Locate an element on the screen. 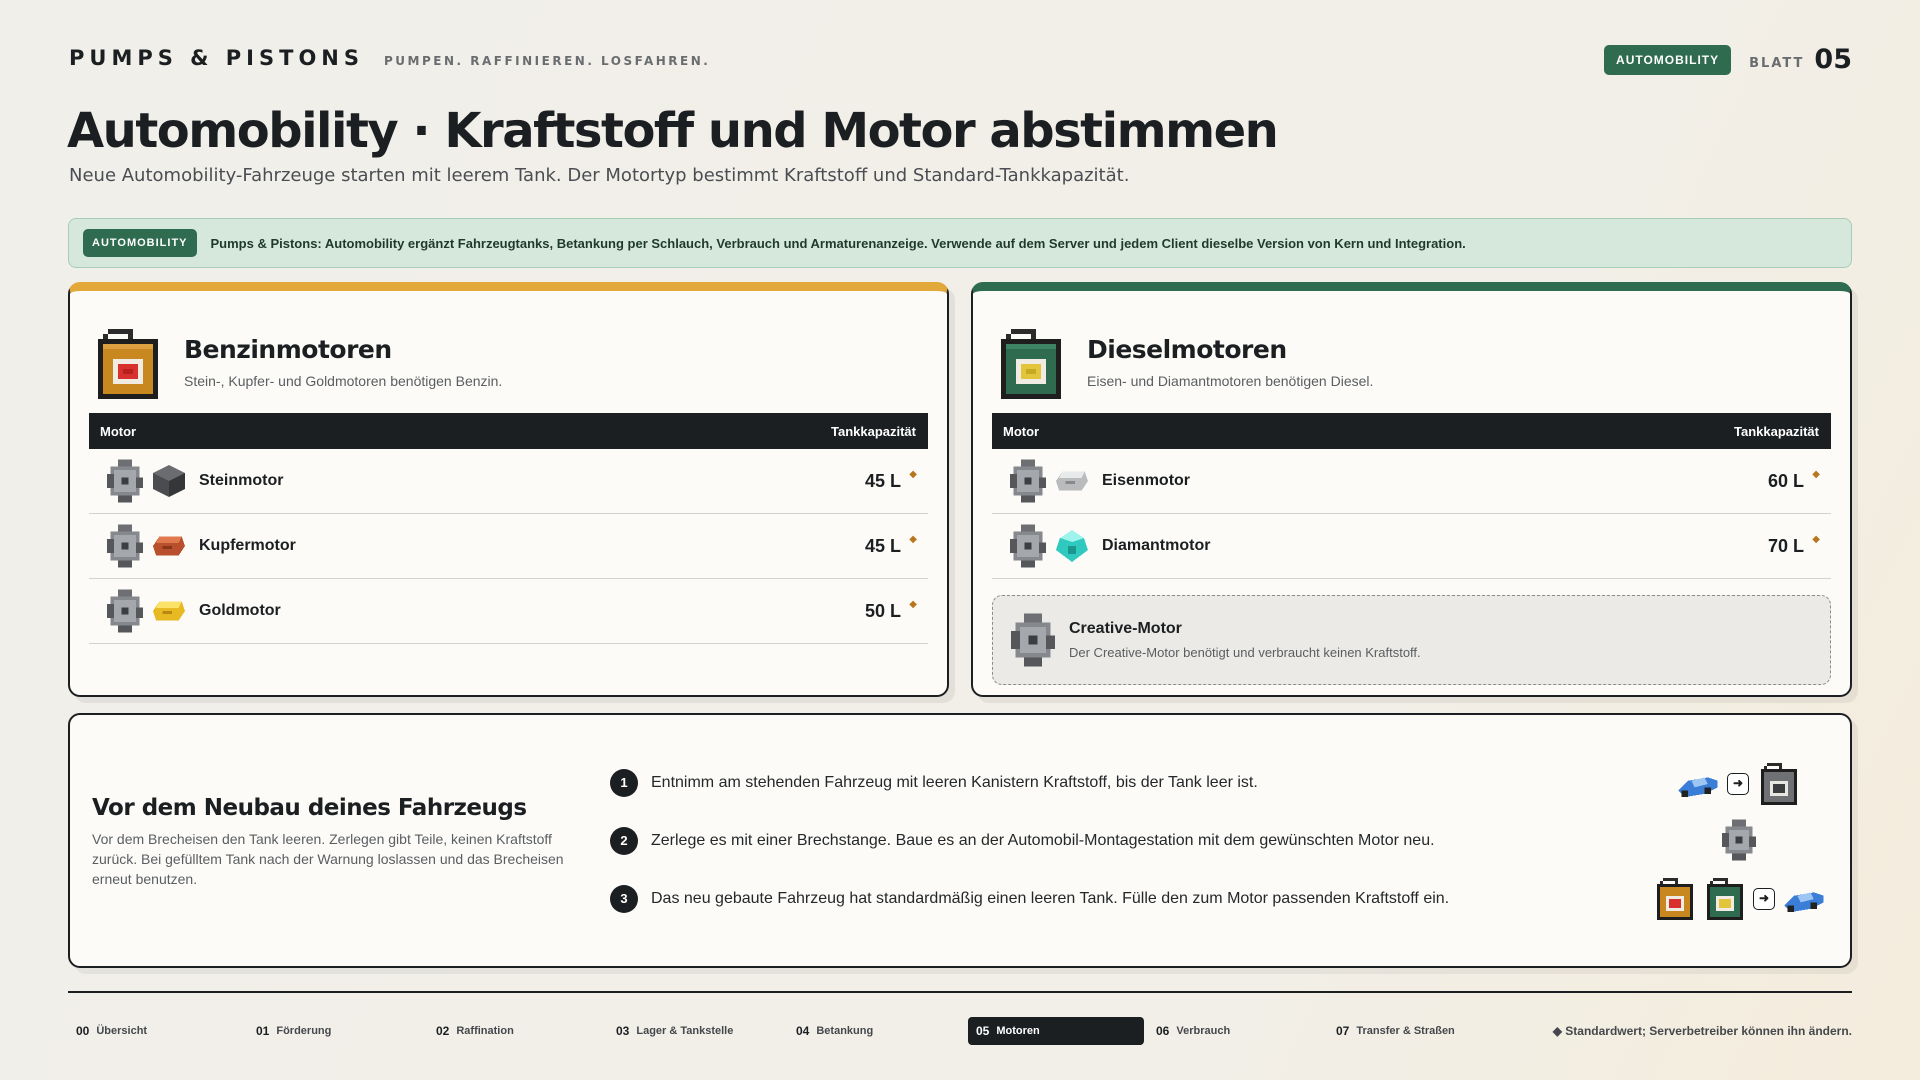 The height and width of the screenshot is (1080, 1920). step-1-icons: ➜ is located at coordinates (1736, 784).